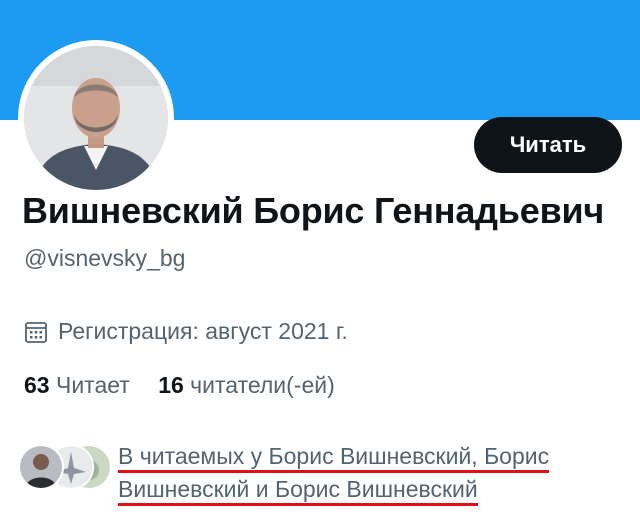  Describe the element at coordinates (66, 469) in the screenshot. I see `followers-you-know-avatars` at that location.